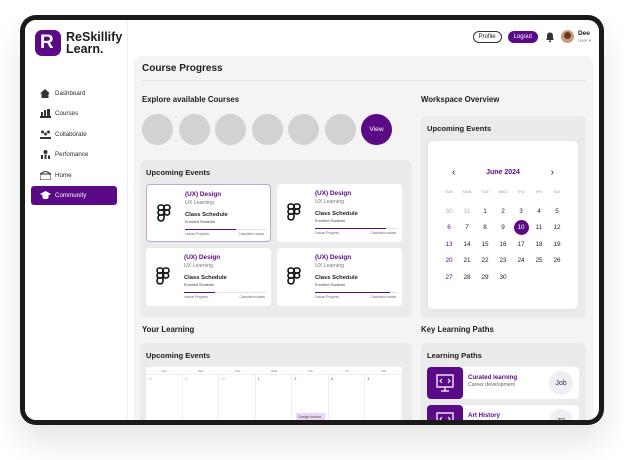  I want to click on sidebar-item-collaborate: Collaborate, so click(74, 134).